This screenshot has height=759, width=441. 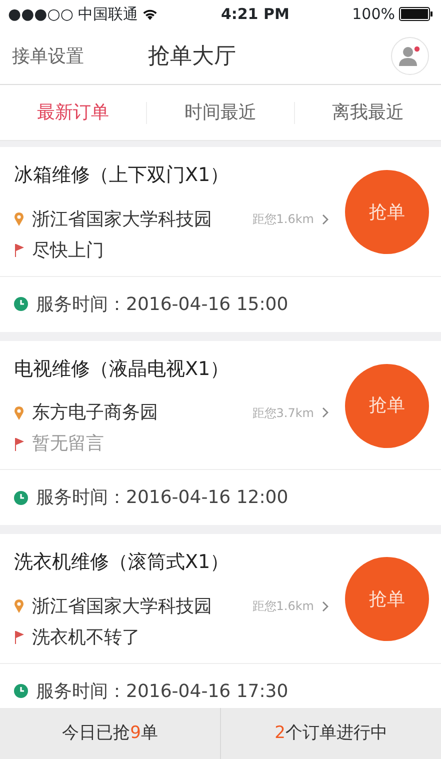 I want to click on order-title: 洗衣机维修（滚筒式X1）, so click(x=122, y=562).